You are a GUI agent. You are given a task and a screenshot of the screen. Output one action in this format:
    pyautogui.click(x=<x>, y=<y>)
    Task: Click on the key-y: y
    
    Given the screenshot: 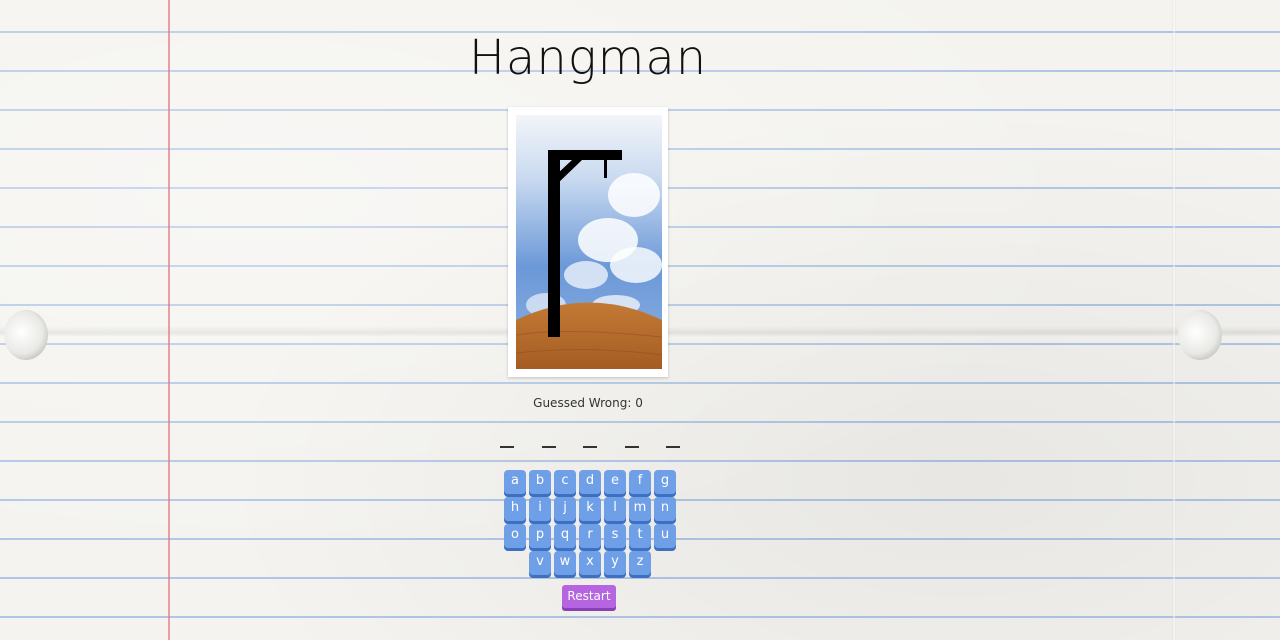 What is the action you would take?
    pyautogui.click(x=615, y=563)
    